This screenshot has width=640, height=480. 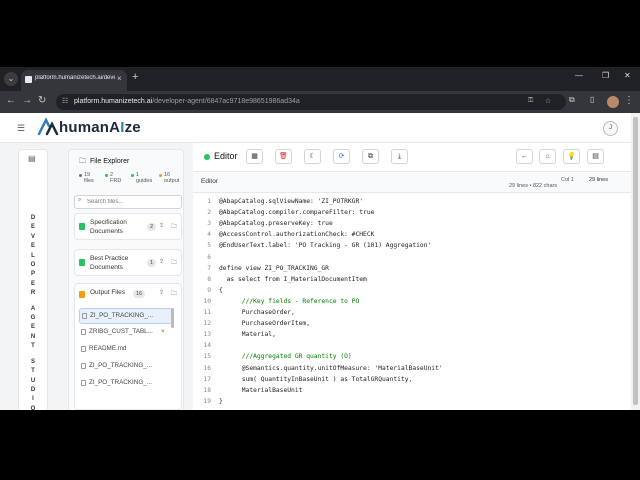 I want to click on refresh-icon: ⟳, so click(x=341, y=156).